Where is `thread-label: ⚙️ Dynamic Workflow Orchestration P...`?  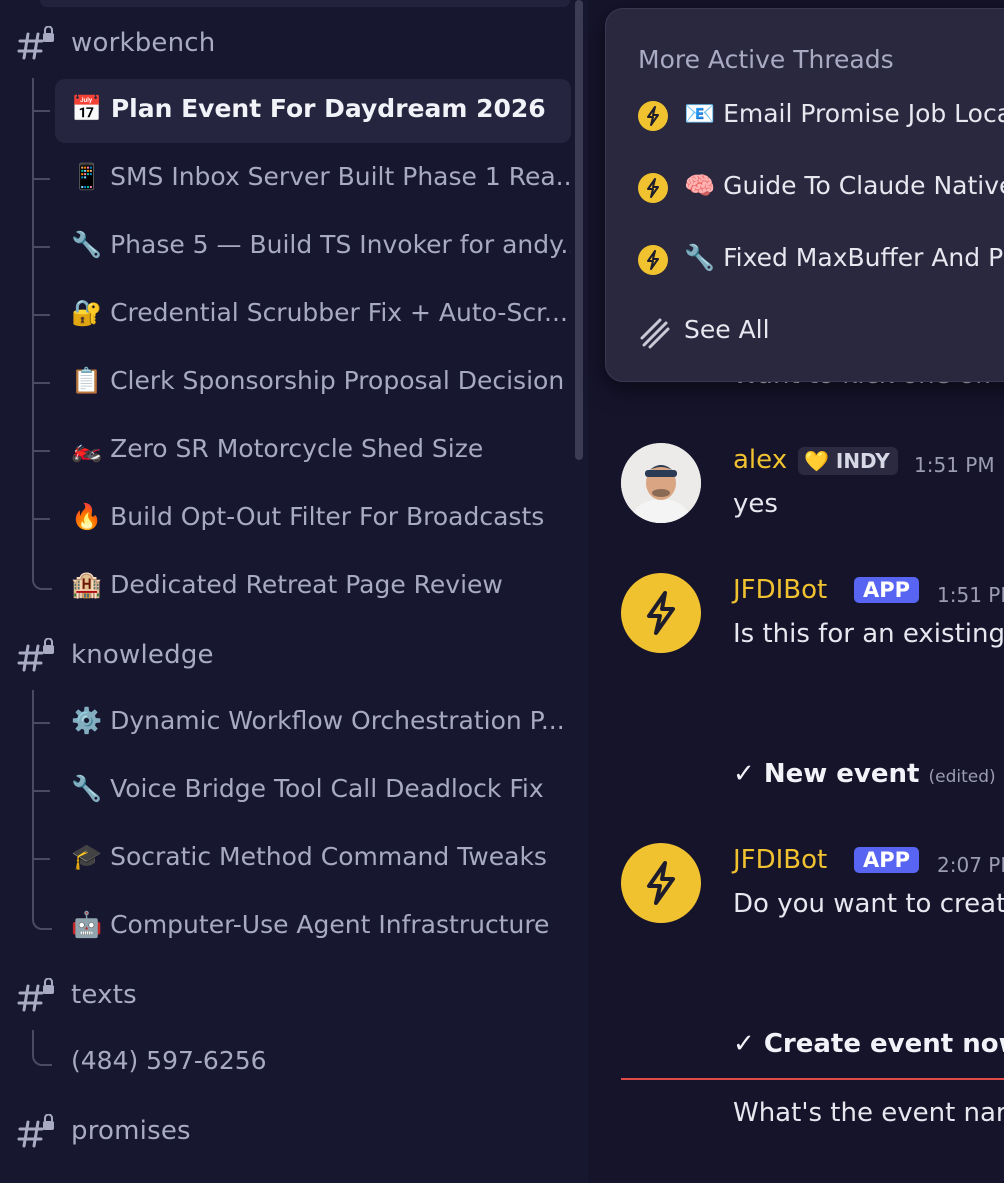
thread-label: ⚙️ Dynamic Workflow Orchestration P... is located at coordinates (318, 720).